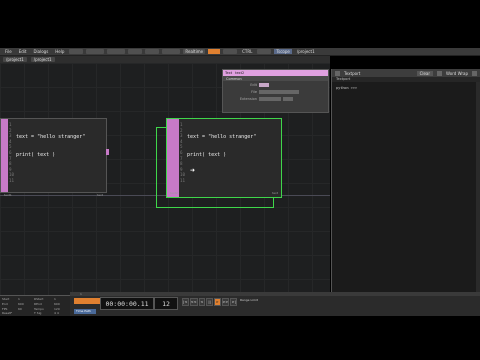 Image resolution: width=480 pixels, height=360 pixels. Describe the element at coordinates (19, 299) in the screenshot. I see `start-value: 1` at that location.